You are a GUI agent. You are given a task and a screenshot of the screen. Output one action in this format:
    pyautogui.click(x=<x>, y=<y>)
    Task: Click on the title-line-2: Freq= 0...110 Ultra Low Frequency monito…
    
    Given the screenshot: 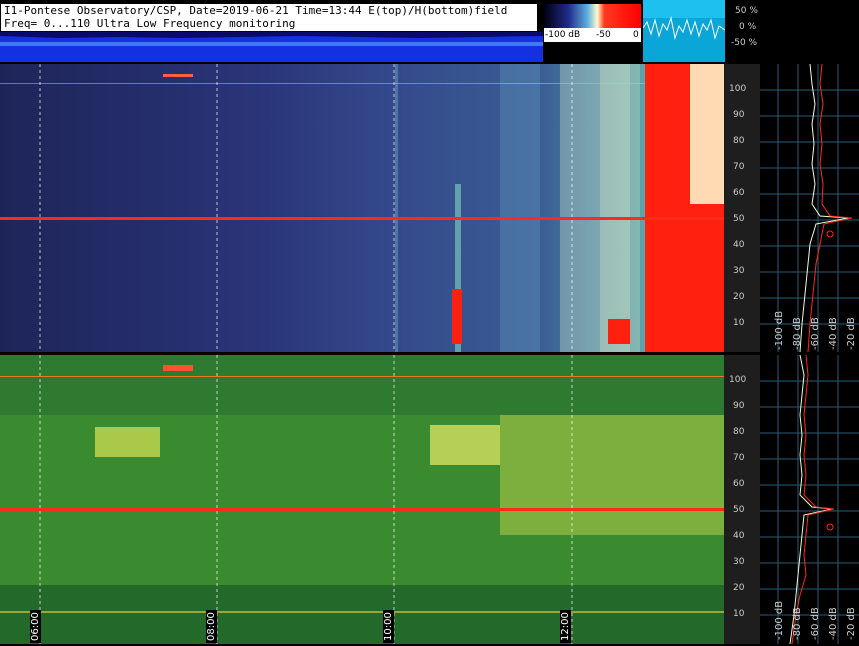 What is the action you would take?
    pyautogui.click(x=150, y=23)
    